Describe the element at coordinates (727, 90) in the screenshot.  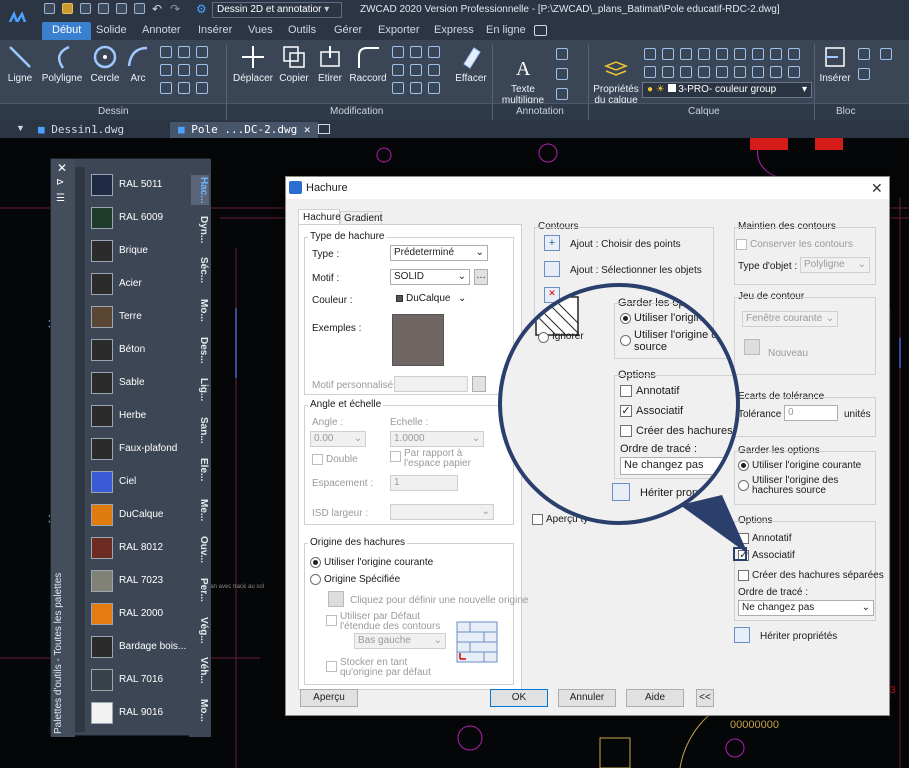
I see `layer-select: ● ☀ 3-PRO- couleur group ▾` at that location.